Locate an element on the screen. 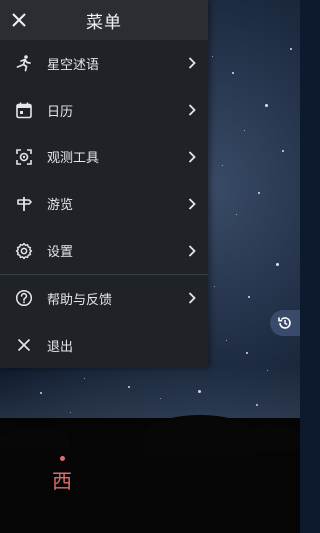 The width and height of the screenshot is (320, 533). gear-icon is located at coordinates (24, 251).